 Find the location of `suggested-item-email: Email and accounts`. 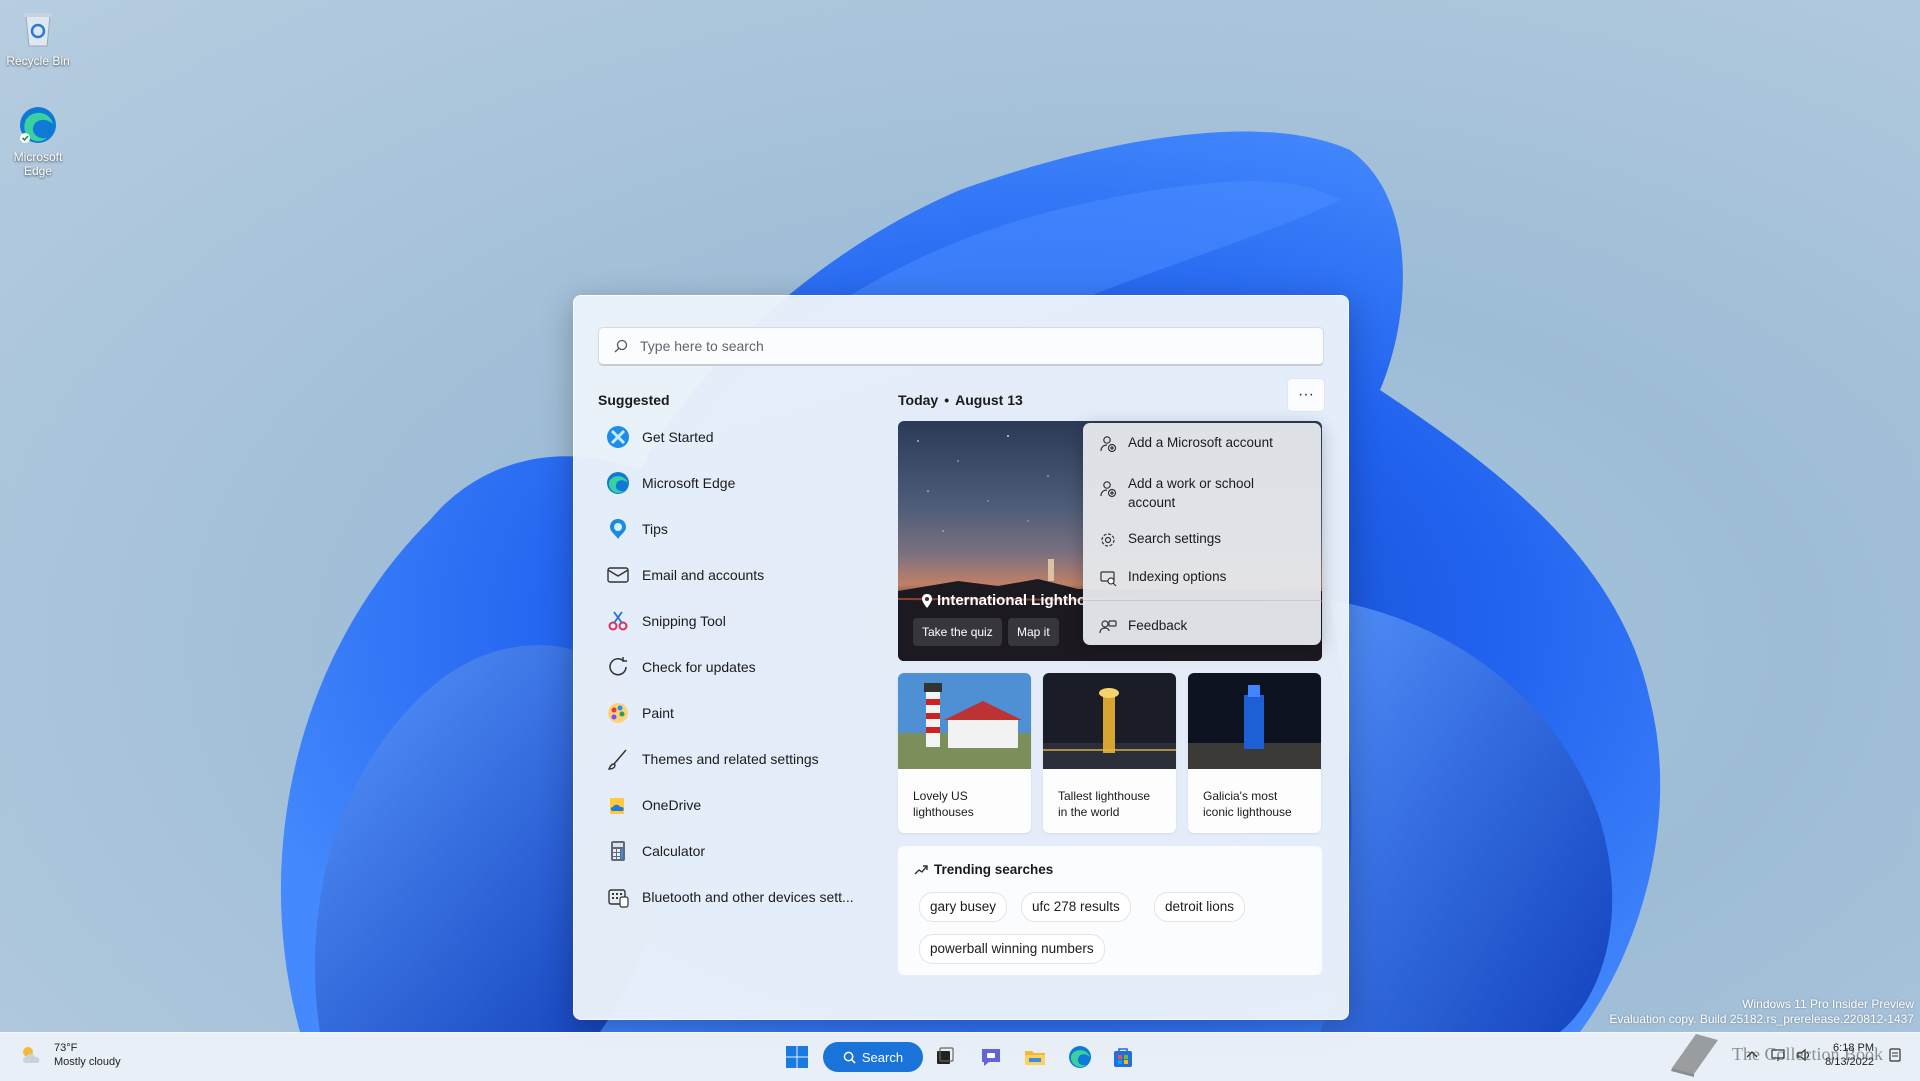

suggested-item-email: Email and accounts is located at coordinates (736, 575).